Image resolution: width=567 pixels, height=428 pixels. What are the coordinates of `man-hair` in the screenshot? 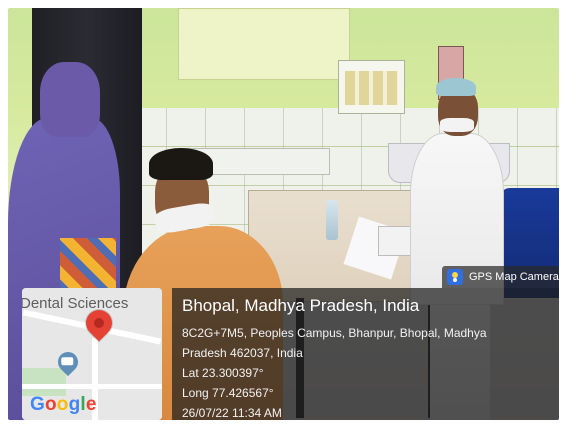 It's located at (181, 164).